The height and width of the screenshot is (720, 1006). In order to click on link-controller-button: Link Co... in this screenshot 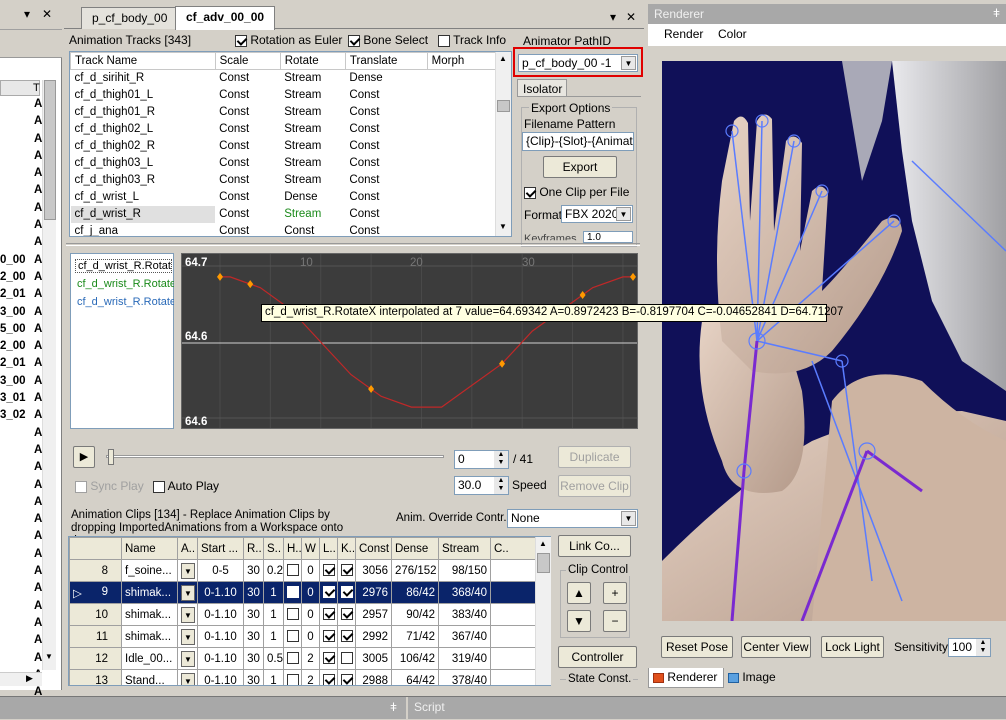, I will do `click(594, 546)`.